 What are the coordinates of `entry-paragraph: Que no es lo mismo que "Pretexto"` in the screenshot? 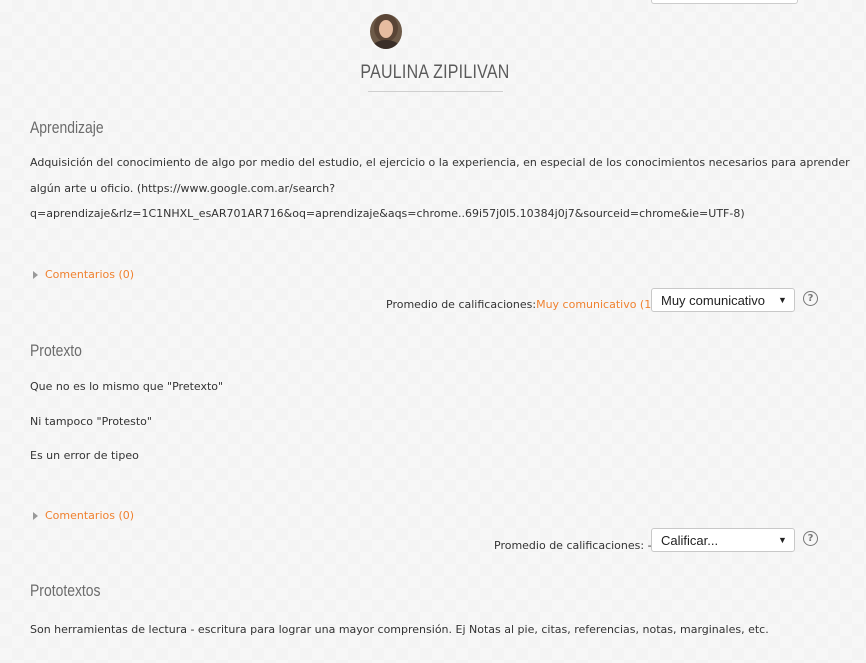 It's located at (127, 386).